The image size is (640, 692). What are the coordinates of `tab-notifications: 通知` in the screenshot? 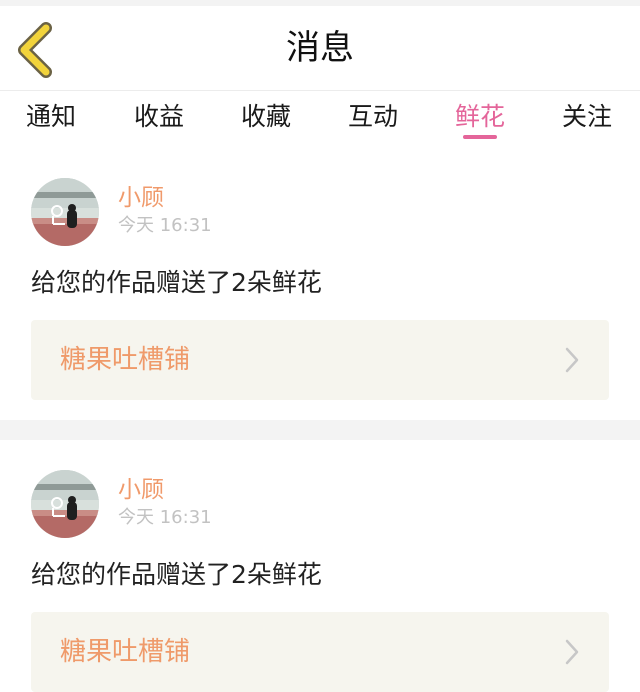 It's located at (51, 117).